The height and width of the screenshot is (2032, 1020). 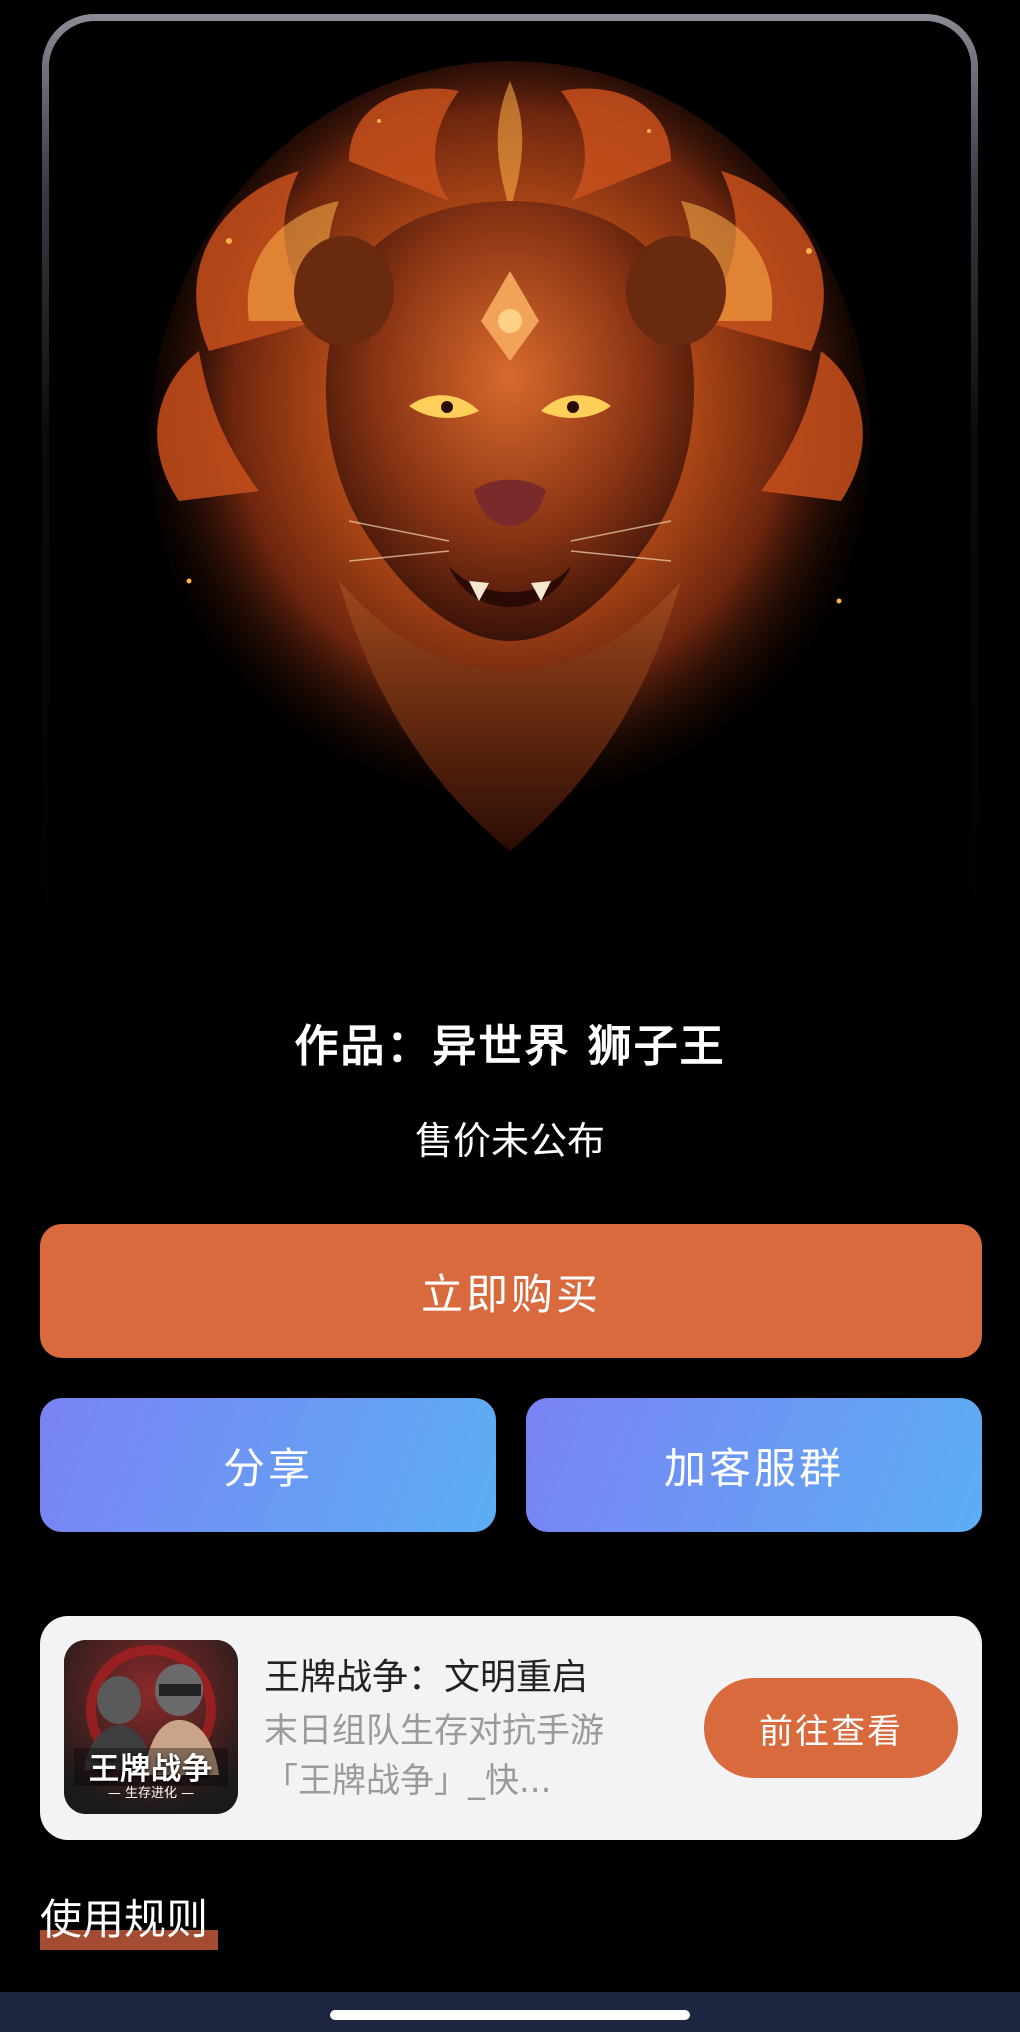 I want to click on buy-now-button: 立即购买, so click(x=511, y=1291).